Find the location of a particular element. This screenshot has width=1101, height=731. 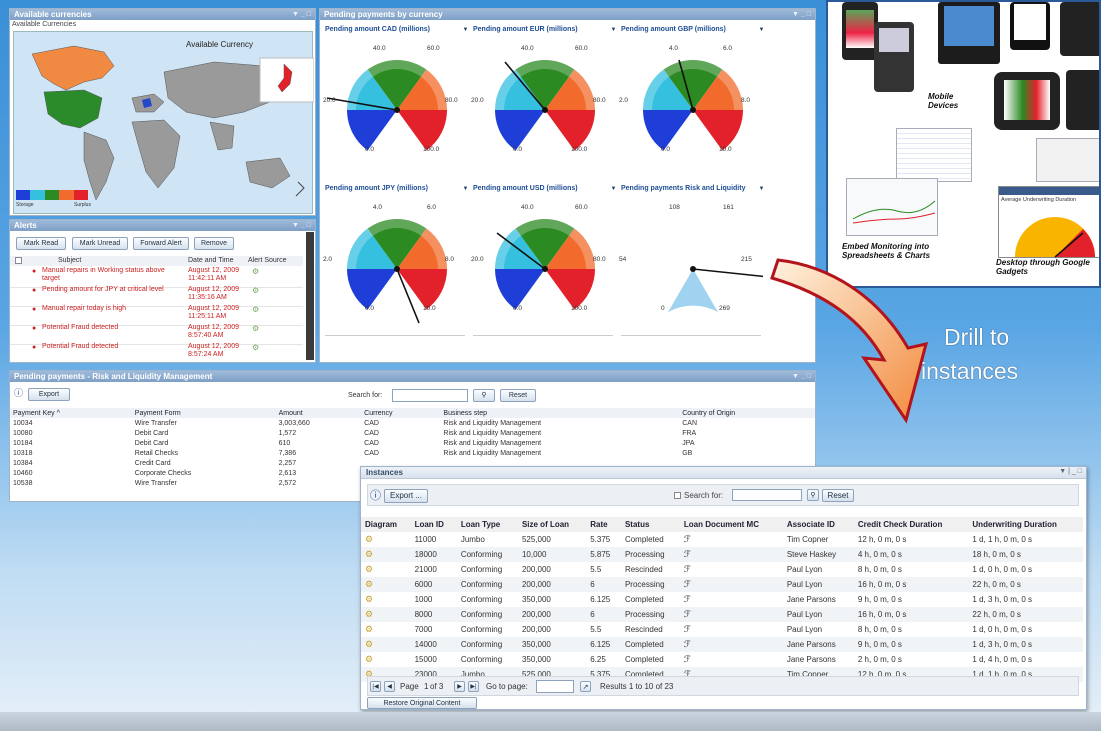

subject-column-header: Subject is located at coordinates (69, 260).